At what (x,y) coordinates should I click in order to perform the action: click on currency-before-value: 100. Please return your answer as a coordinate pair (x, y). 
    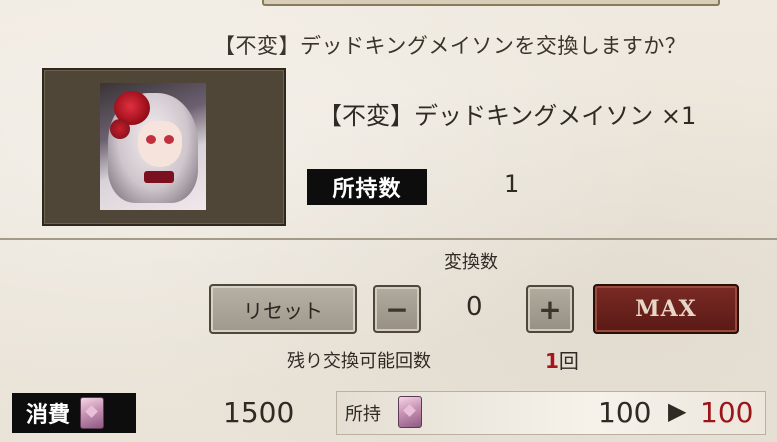
    Looking at the image, I should click on (625, 412).